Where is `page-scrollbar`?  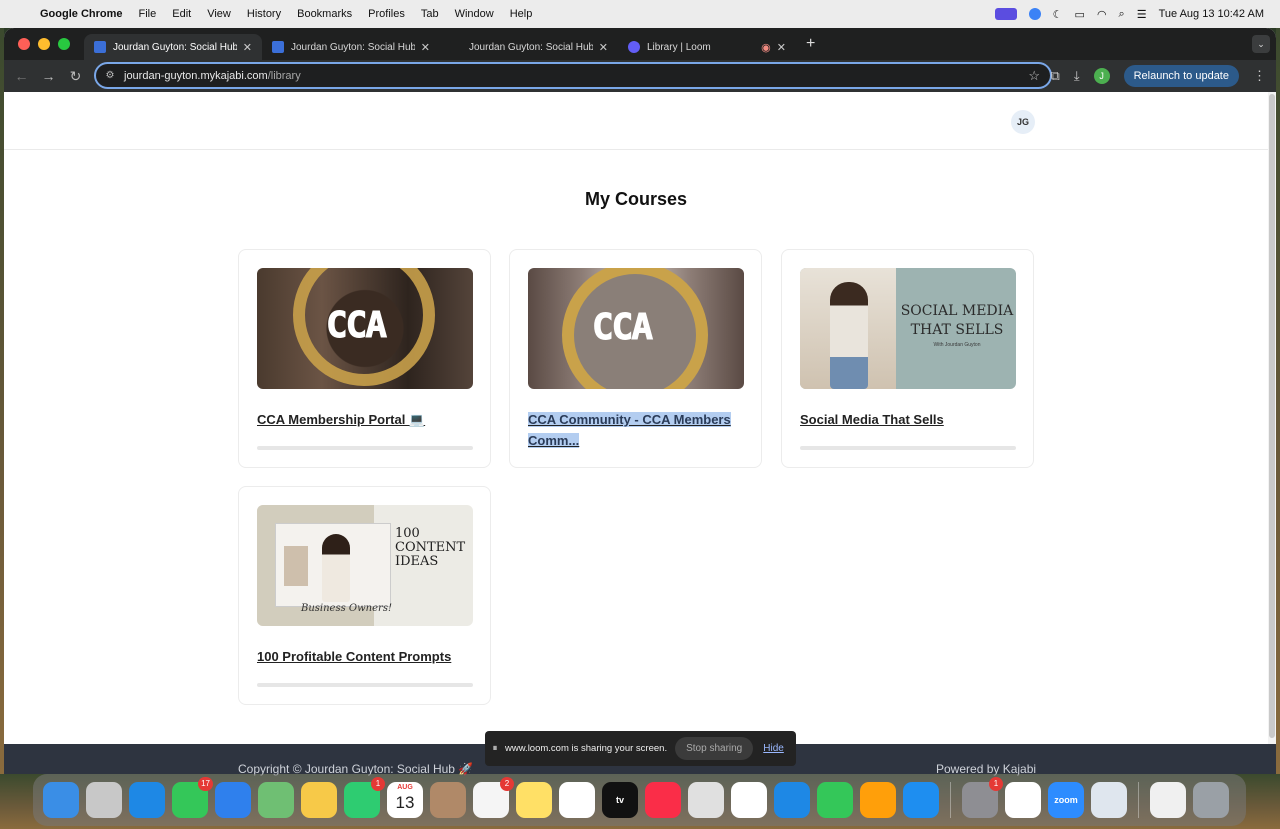
page-scrollbar is located at coordinates (1272, 418).